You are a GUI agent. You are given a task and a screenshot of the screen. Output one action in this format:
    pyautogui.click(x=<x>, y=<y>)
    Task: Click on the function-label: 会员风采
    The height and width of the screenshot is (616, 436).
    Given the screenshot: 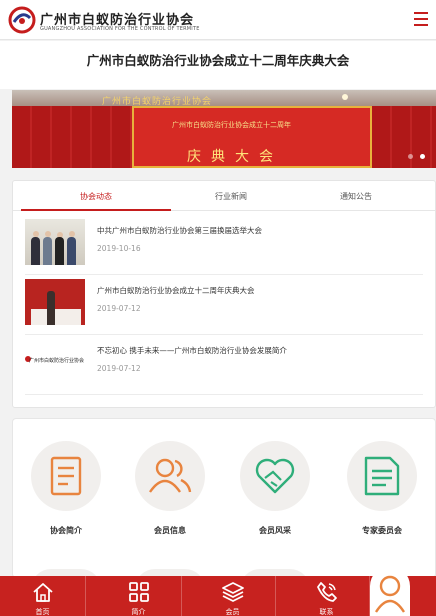 What is the action you would take?
    pyautogui.click(x=275, y=530)
    